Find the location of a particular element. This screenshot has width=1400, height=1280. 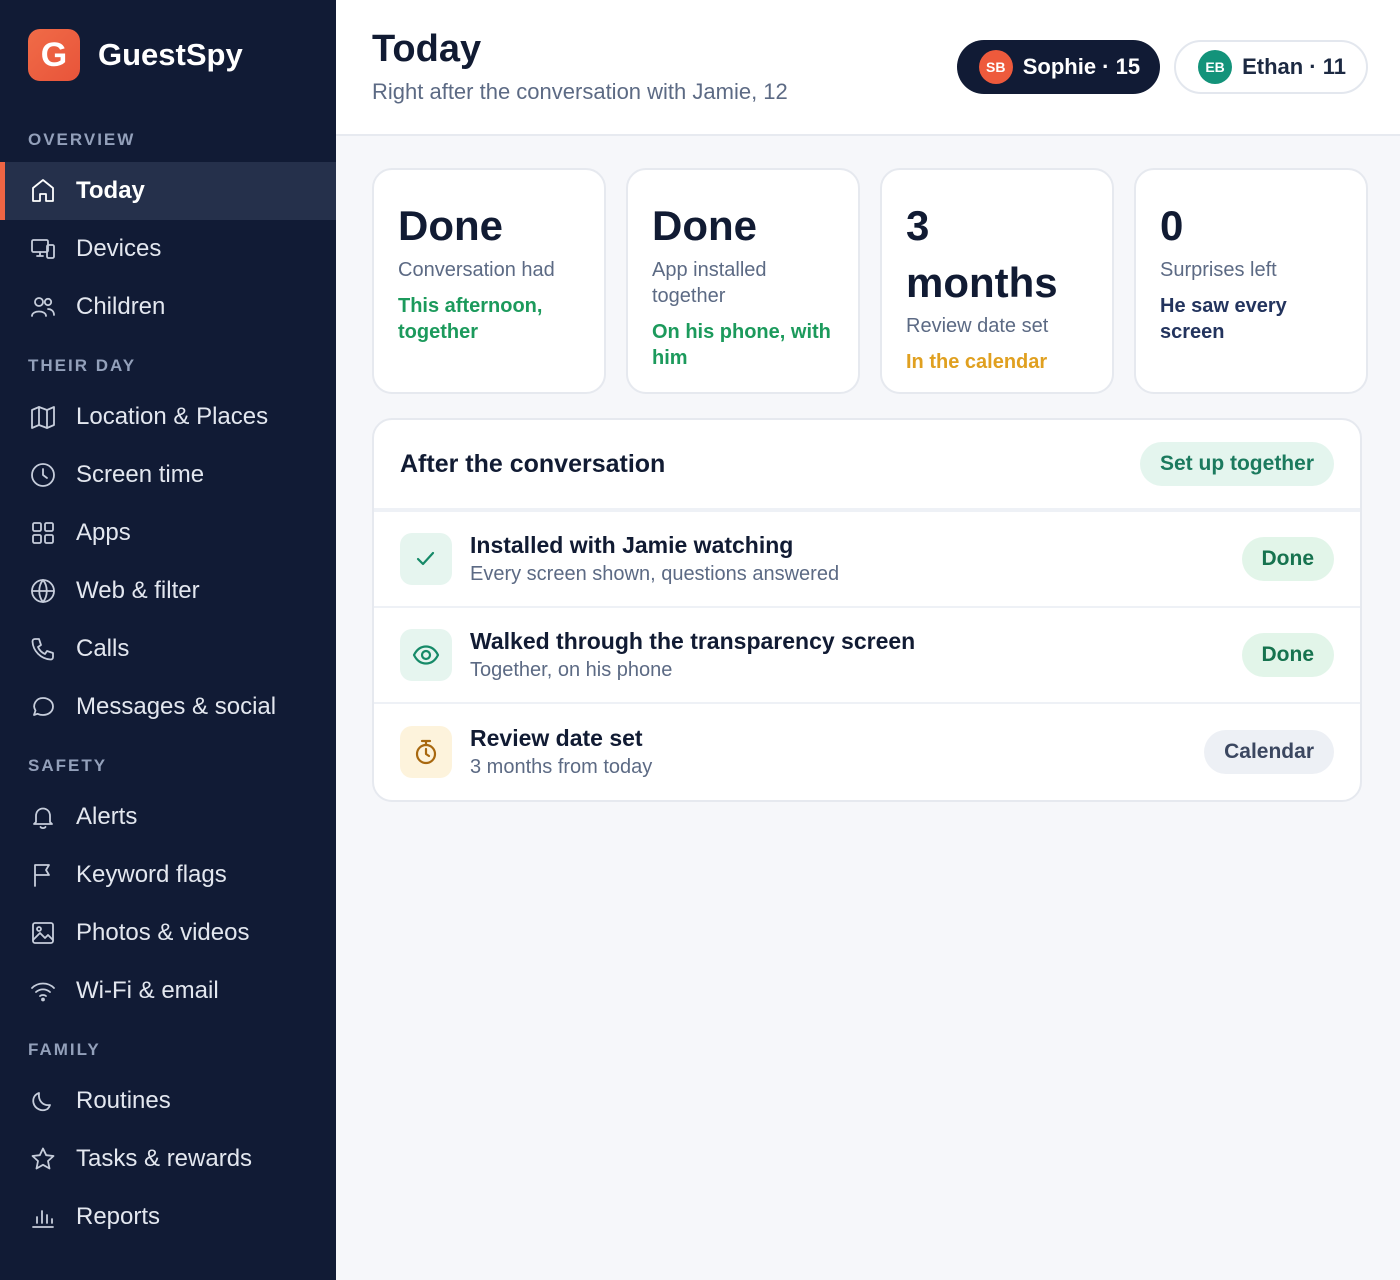

sidebar-item-tasks-and-rewards: Tasks & rewards is located at coordinates (168, 1159).